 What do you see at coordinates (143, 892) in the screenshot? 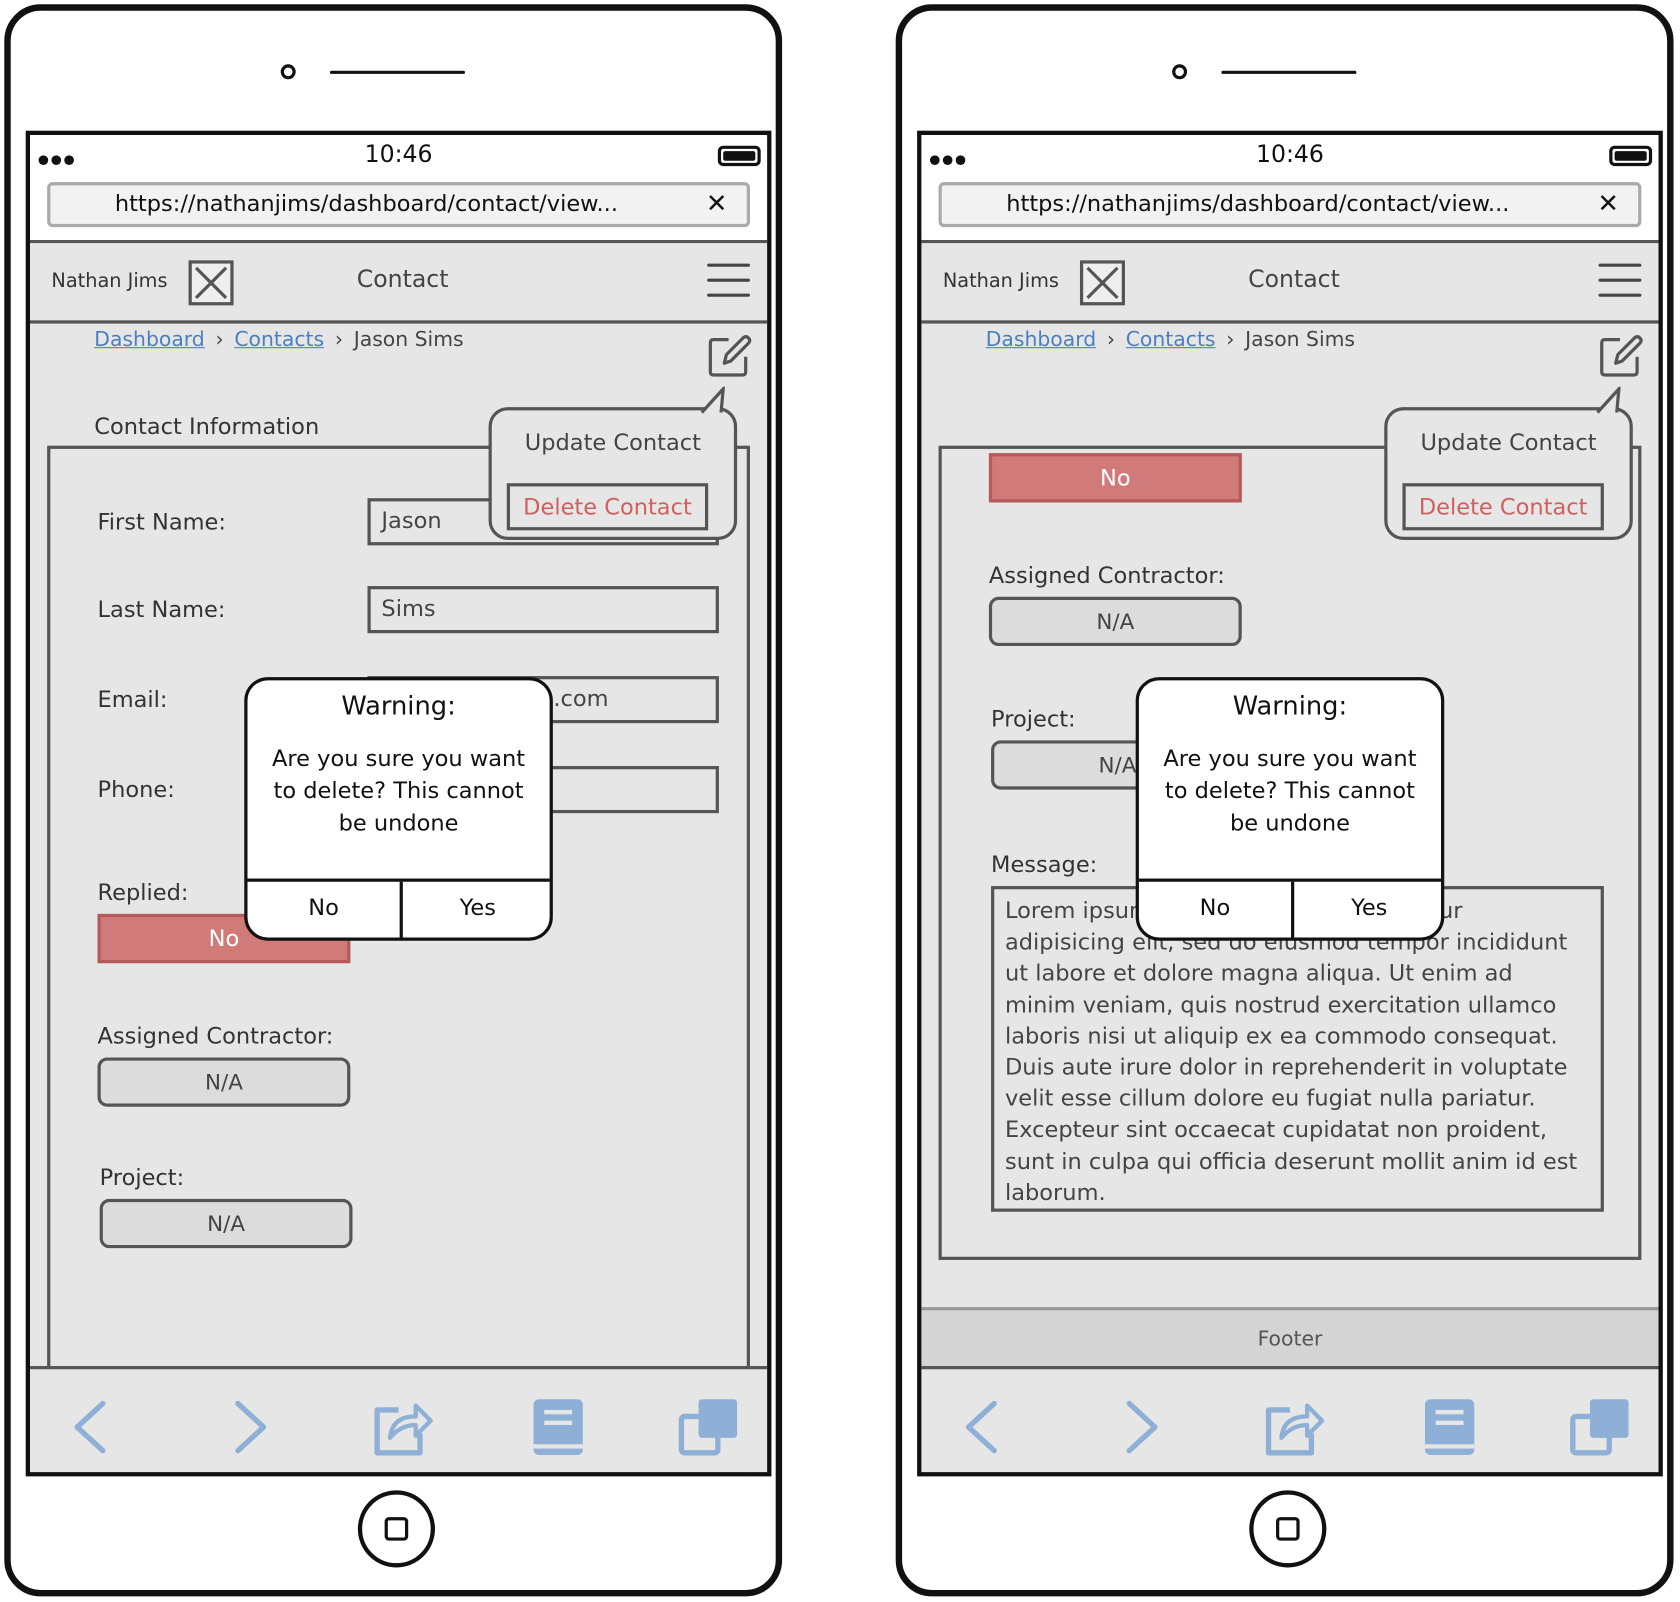
I see `replied-label: Replied:` at bounding box center [143, 892].